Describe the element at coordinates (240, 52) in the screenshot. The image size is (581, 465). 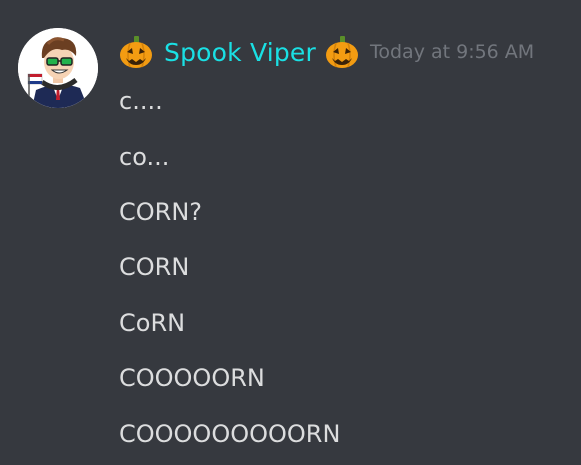
I see `username: Spook Viper` at that location.